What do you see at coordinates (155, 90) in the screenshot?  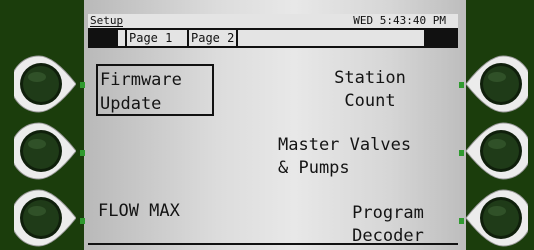 I see `softkey-label-firmware-update: Firmware Update` at bounding box center [155, 90].